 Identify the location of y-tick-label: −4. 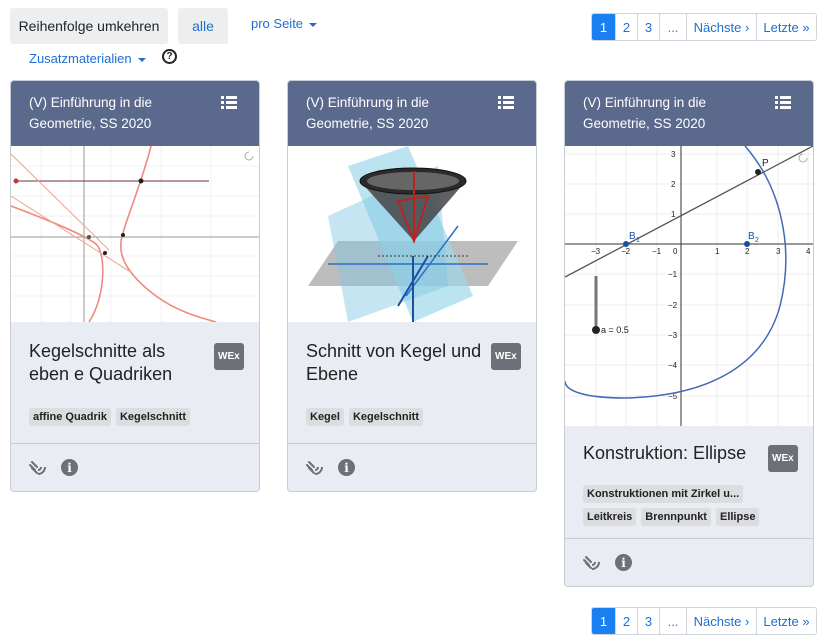
(673, 365).